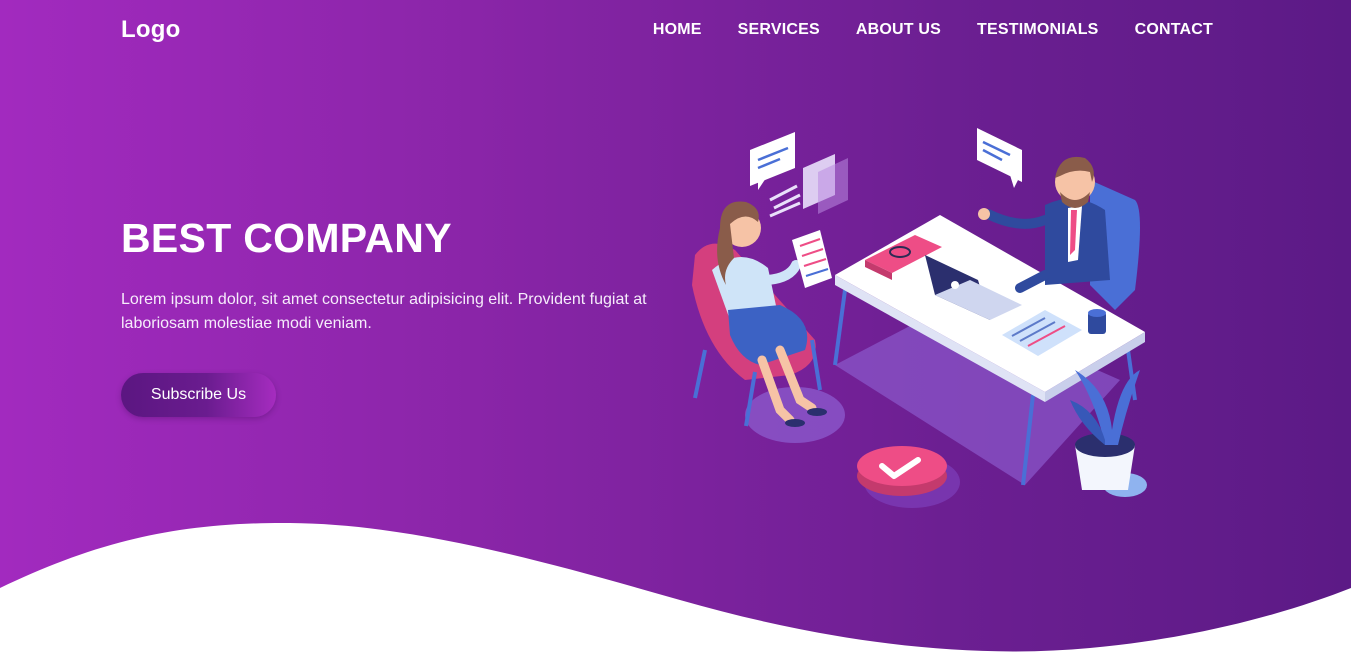 The height and width of the screenshot is (669, 1351). I want to click on nav-link-testimonials: TESTIMONIALS, so click(1038, 29).